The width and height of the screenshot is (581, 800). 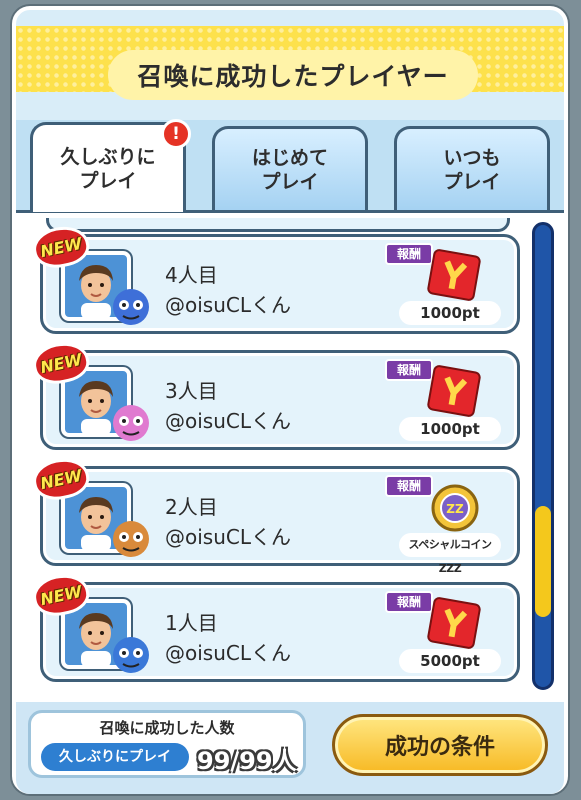 What do you see at coordinates (191, 275) in the screenshot?
I see `player-order: 4人目` at bounding box center [191, 275].